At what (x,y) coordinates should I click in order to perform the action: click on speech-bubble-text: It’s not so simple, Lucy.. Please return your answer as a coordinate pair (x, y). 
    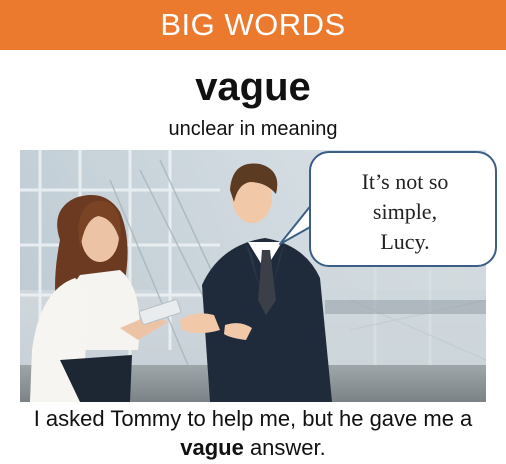
    Looking at the image, I should click on (405, 212).